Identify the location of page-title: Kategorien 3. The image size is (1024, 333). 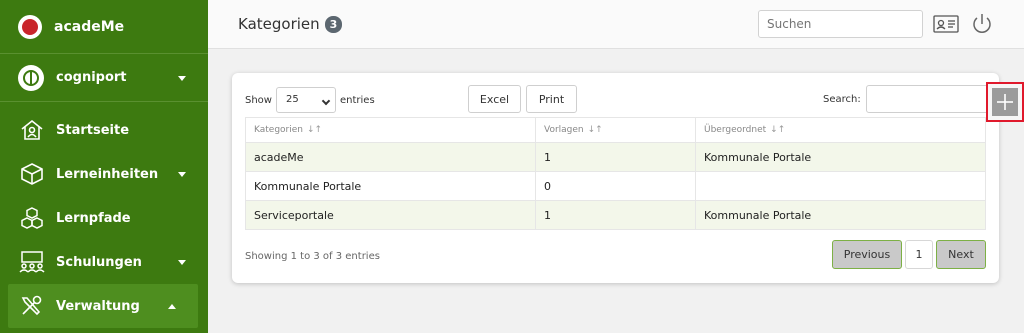
(290, 24).